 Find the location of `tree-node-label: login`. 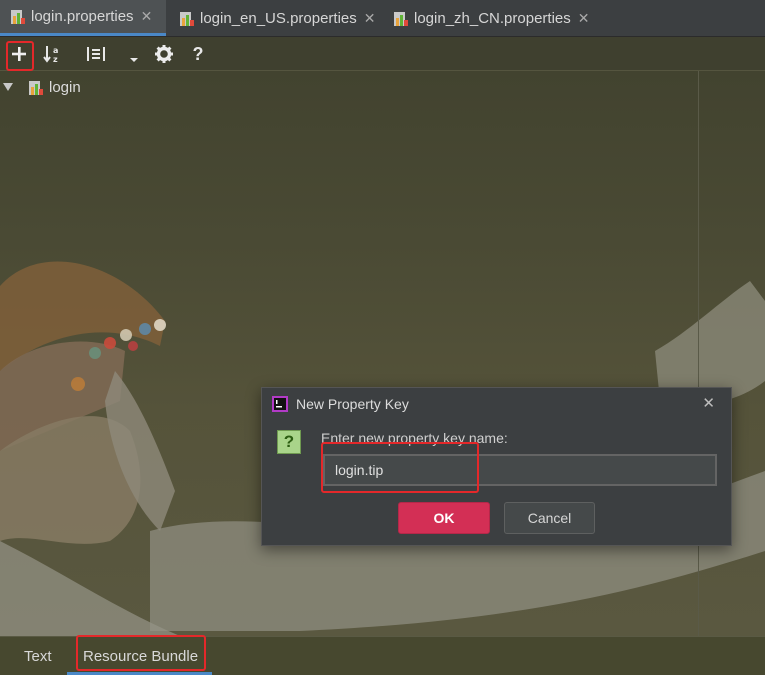

tree-node-label: login is located at coordinates (65, 87).